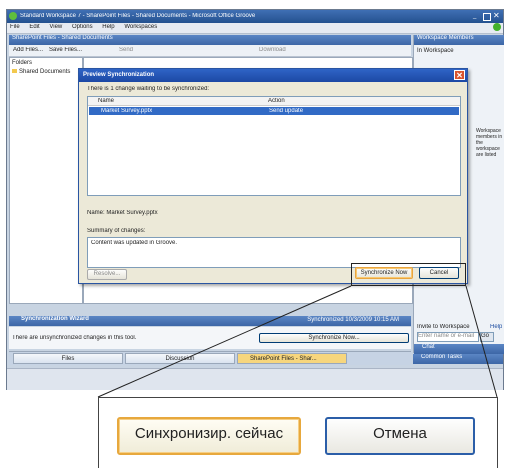  I want to click on zoomed-cancel-button: Отмена, so click(400, 436).